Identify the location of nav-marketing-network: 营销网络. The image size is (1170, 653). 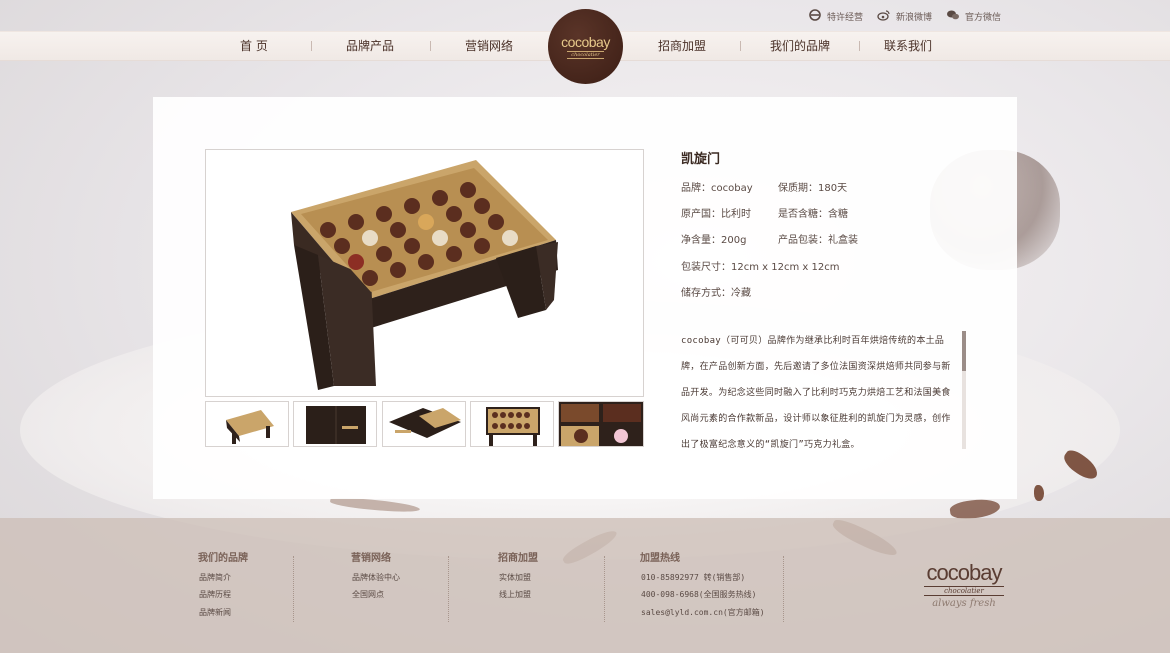
(489, 46).